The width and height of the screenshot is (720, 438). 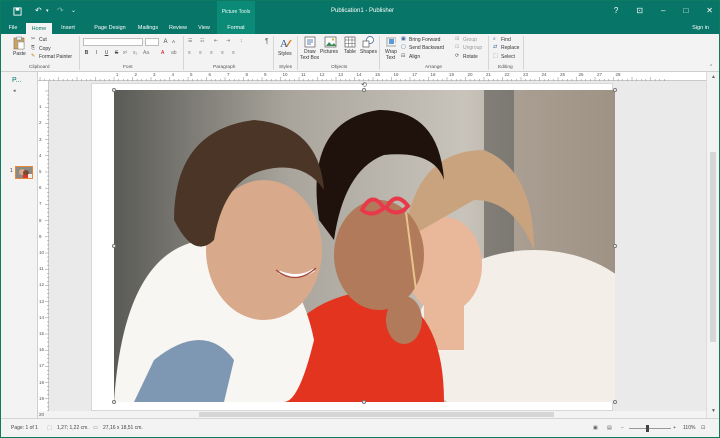 I want to click on page-count-status: Page: 1 of 1, so click(x=24, y=428).